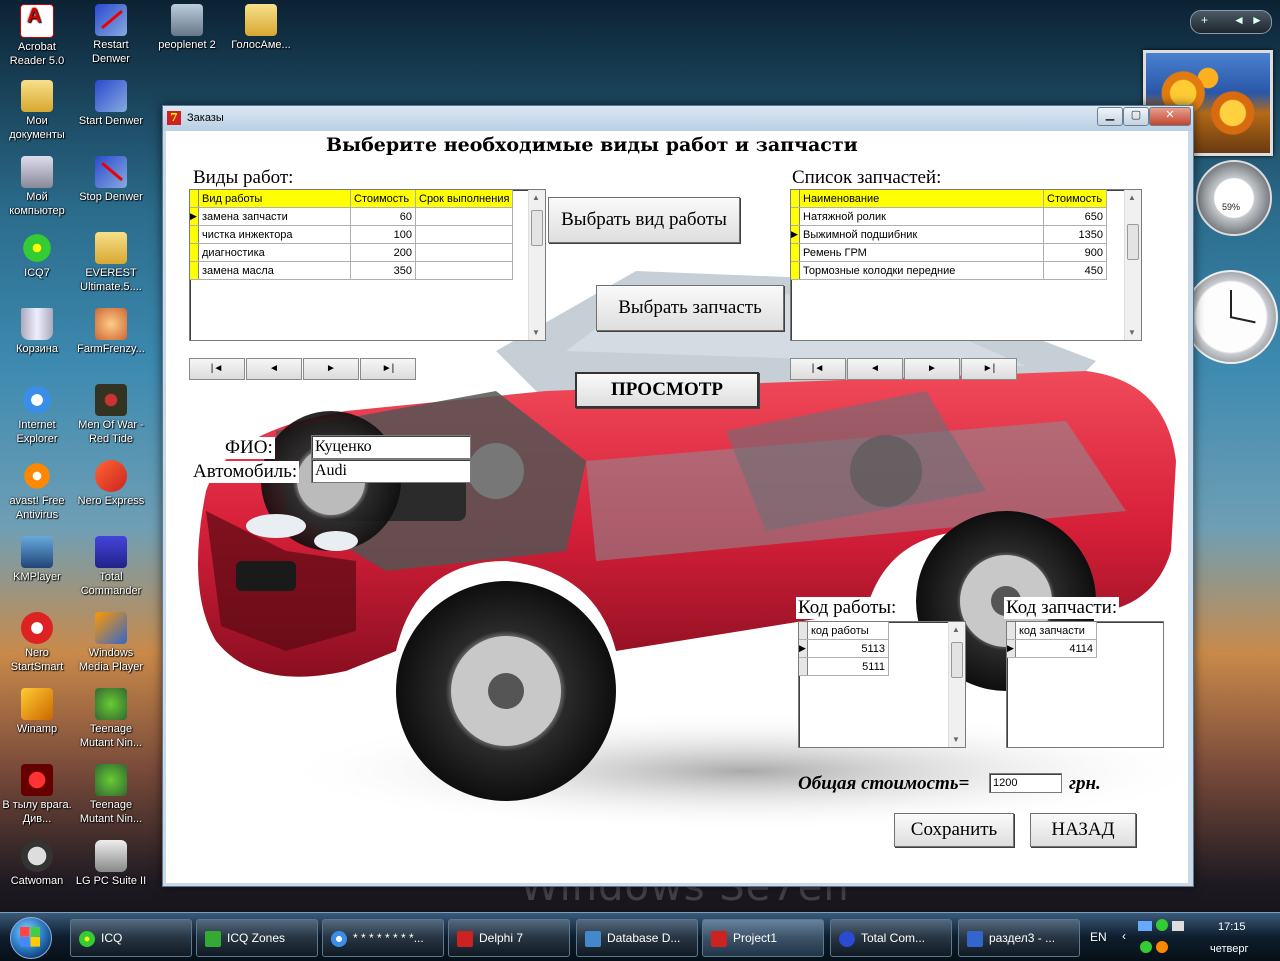  I want to click on gadget-toolbar: + ◄ ►, so click(1231, 22).